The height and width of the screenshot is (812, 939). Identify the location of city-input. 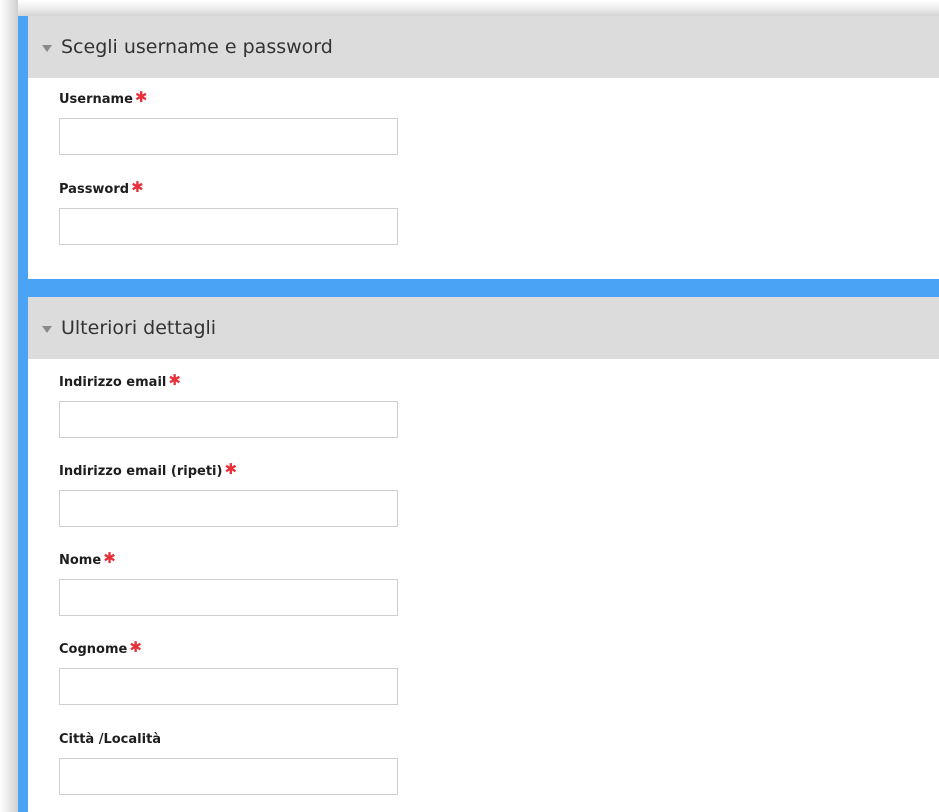
(228, 776).